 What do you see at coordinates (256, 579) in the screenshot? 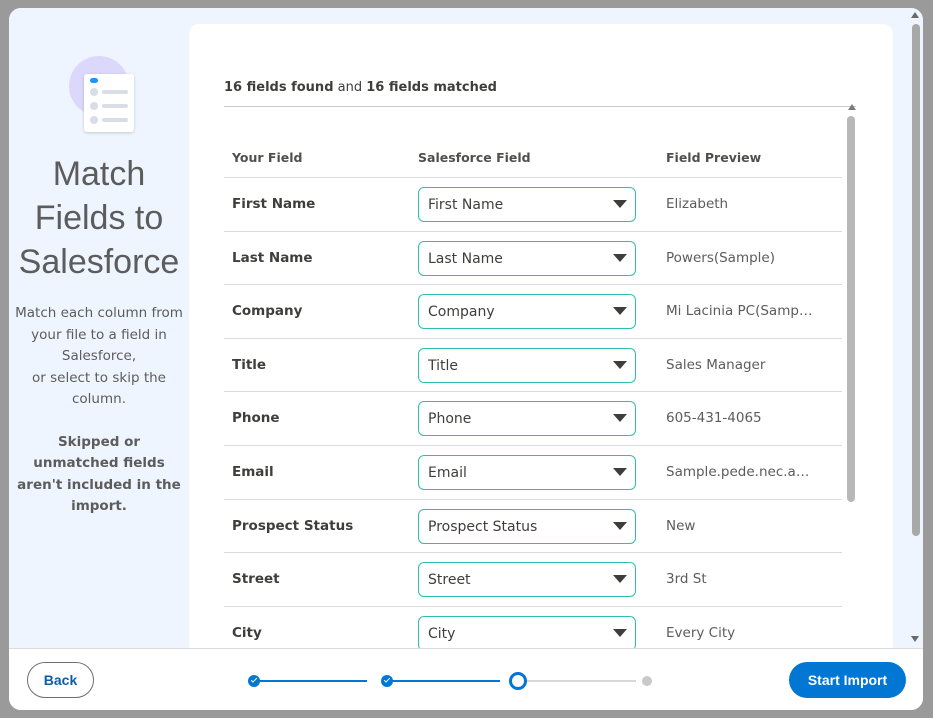
I see `your-field-label: Street` at bounding box center [256, 579].